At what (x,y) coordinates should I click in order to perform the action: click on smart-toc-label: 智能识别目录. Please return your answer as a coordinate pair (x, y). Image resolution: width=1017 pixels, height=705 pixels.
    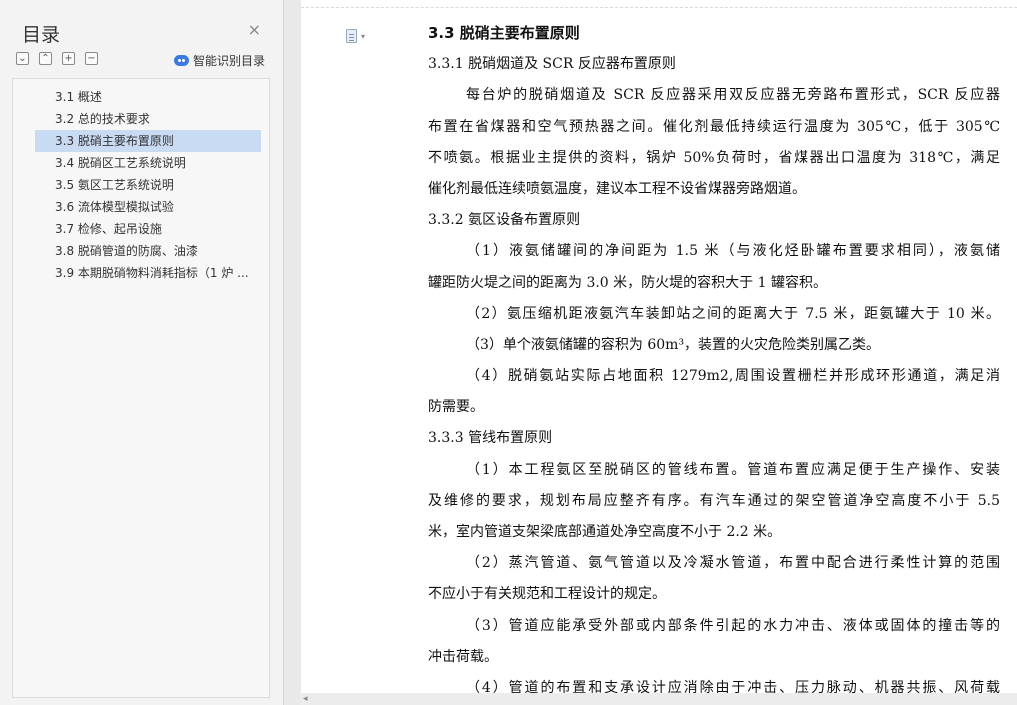
    Looking at the image, I should click on (228, 61).